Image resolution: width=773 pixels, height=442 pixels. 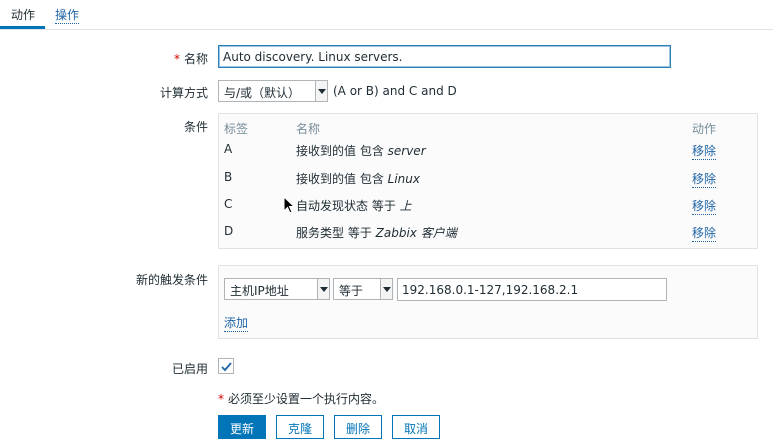 What do you see at coordinates (300, 427) in the screenshot?
I see `clone-button: 克隆` at bounding box center [300, 427].